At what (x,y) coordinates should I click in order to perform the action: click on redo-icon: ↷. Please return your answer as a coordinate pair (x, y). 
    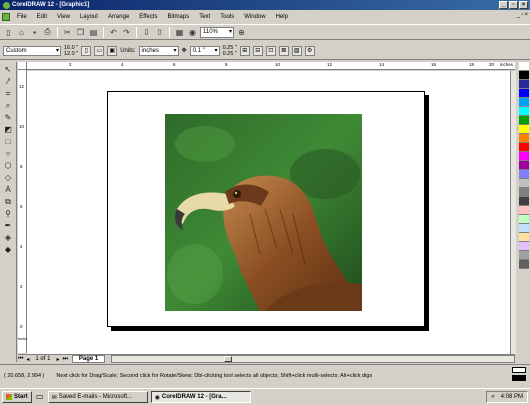
    Looking at the image, I should click on (126, 32).